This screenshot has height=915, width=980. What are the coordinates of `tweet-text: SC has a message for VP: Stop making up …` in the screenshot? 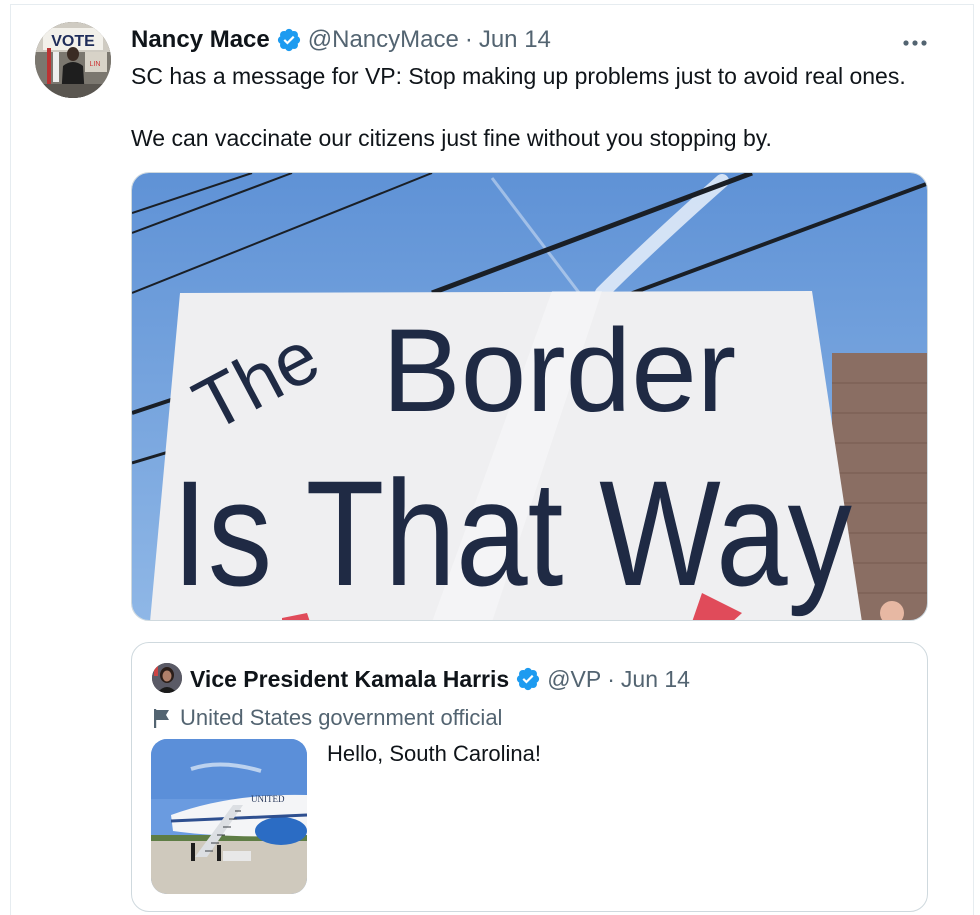 It's located at (518, 107).